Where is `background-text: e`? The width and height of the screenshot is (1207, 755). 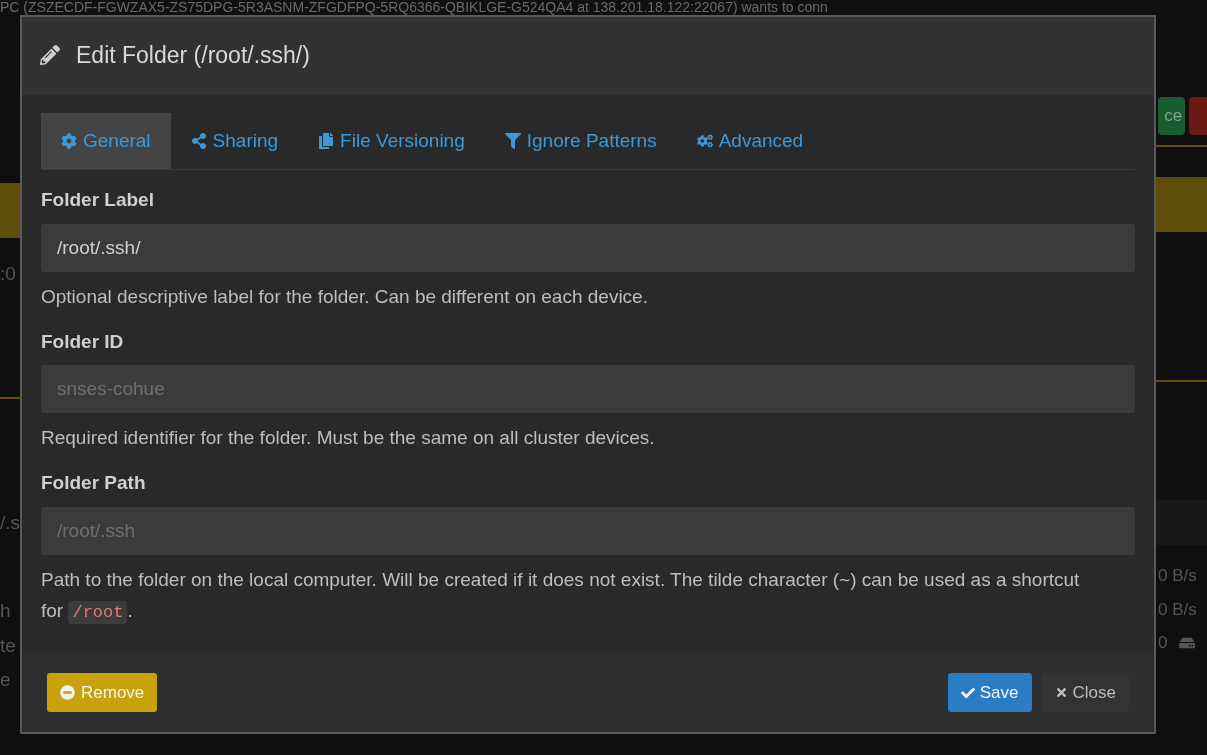 background-text: e is located at coordinates (6, 680).